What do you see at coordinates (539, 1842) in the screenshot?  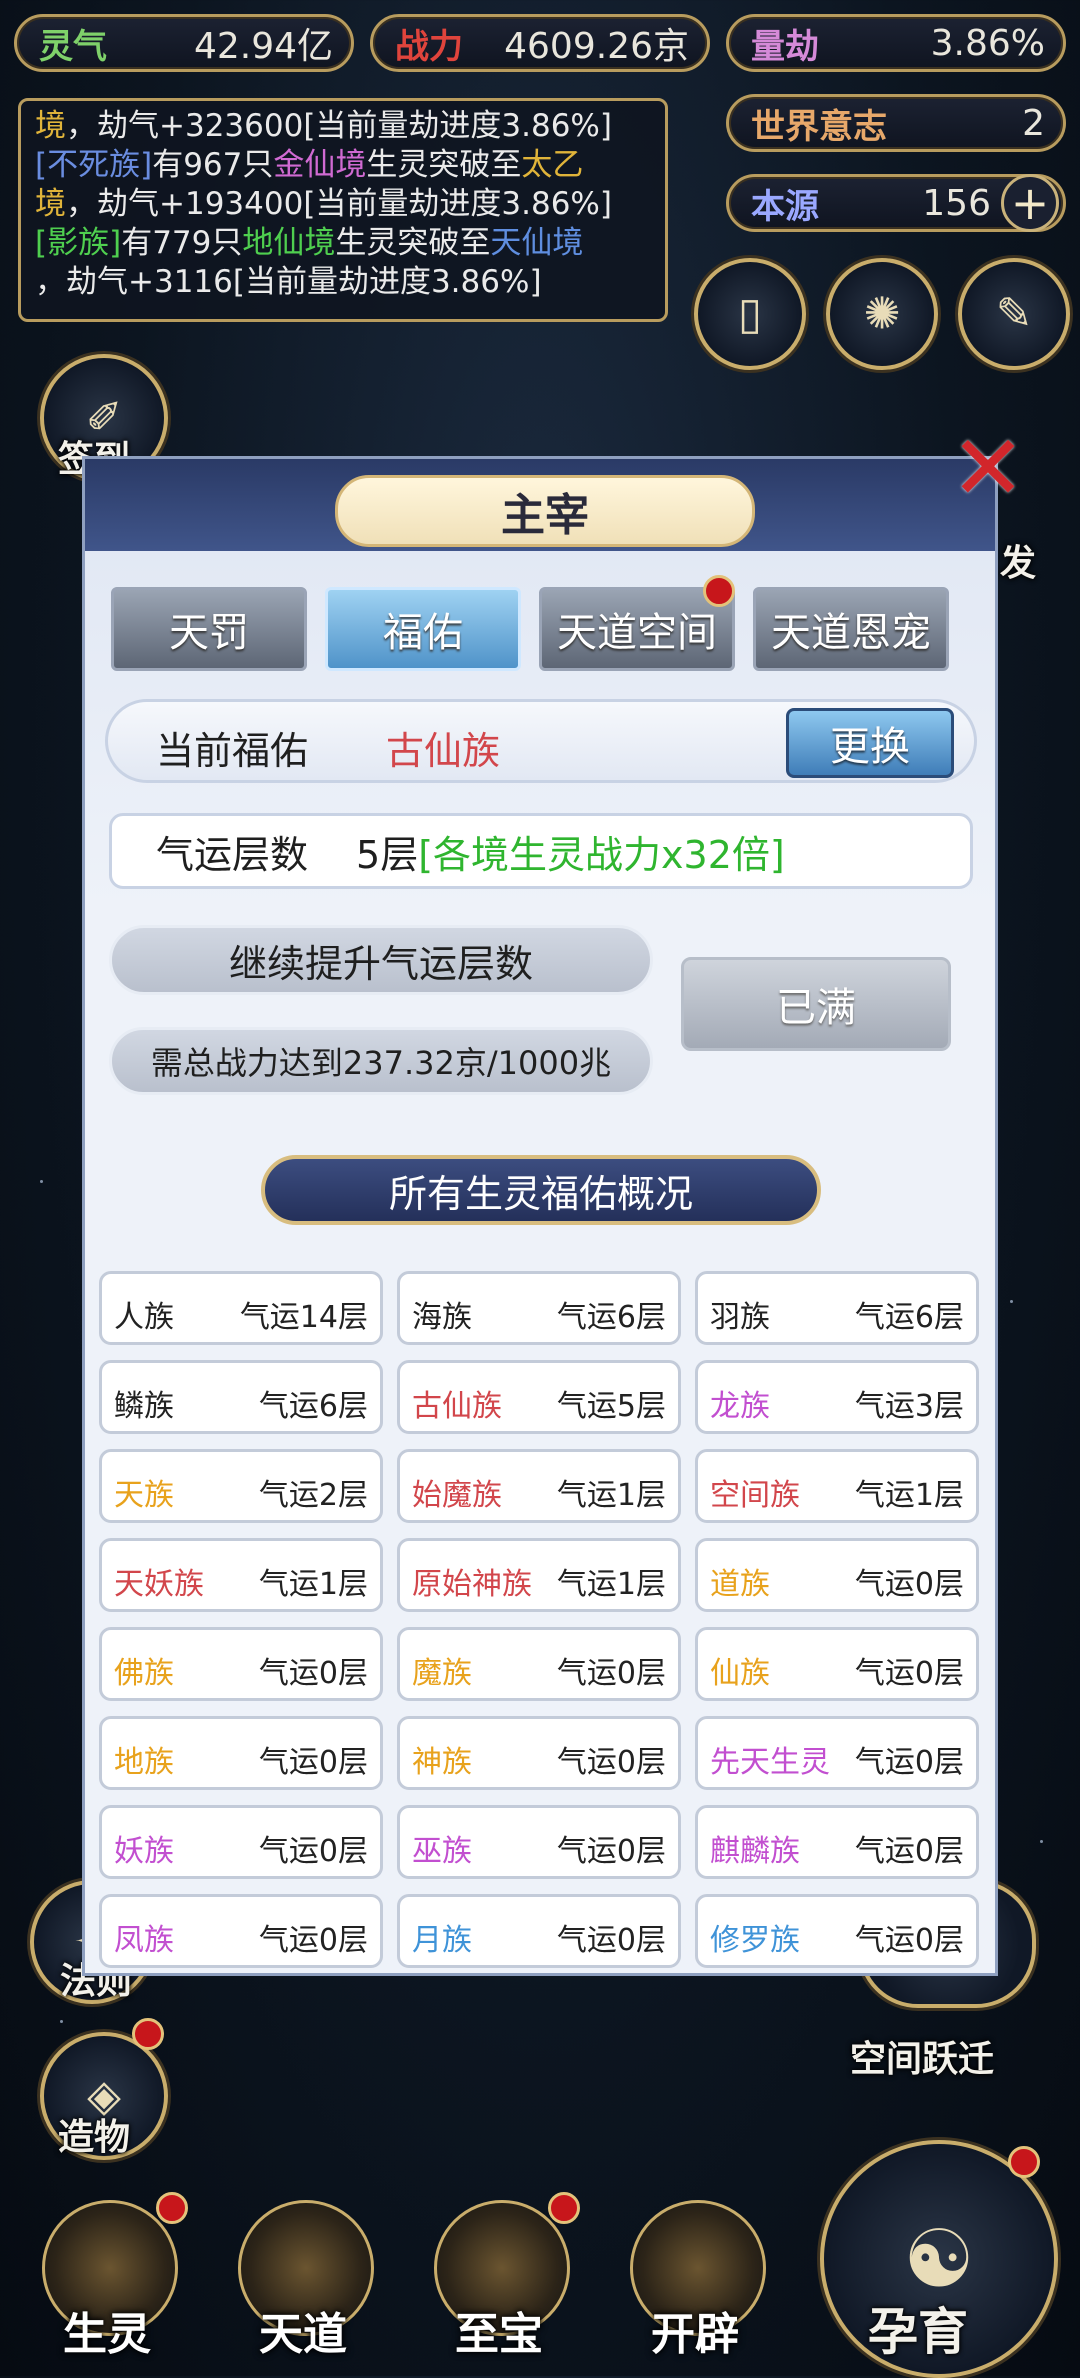 I see `race-cell: 巫族 气运0层` at bounding box center [539, 1842].